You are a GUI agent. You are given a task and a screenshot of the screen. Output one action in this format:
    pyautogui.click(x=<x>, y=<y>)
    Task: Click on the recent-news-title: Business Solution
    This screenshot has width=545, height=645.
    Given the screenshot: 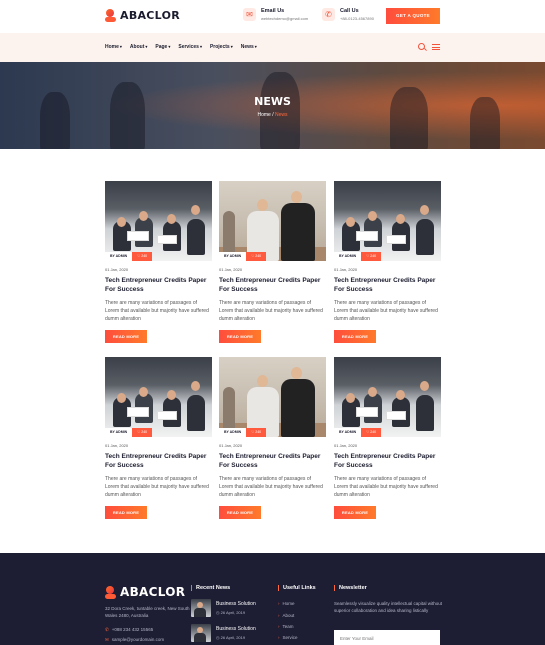 What is the action you would take?
    pyautogui.click(x=236, y=604)
    